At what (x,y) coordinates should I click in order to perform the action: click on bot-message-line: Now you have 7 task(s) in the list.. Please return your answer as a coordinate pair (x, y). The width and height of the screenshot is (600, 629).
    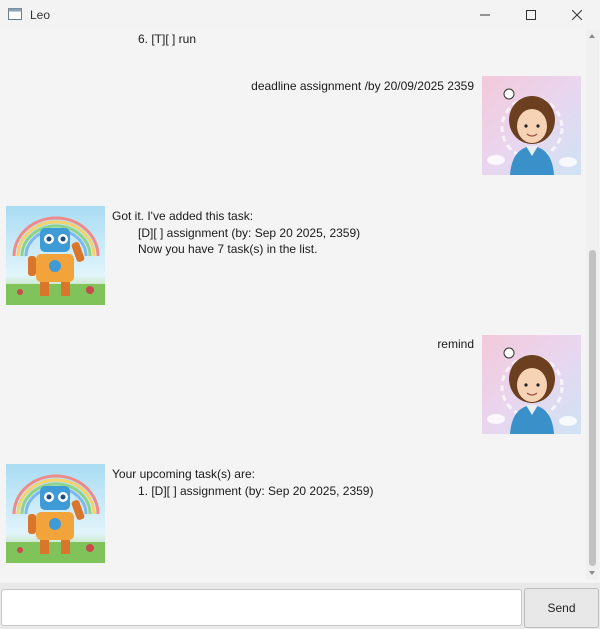
    Looking at the image, I should click on (228, 249).